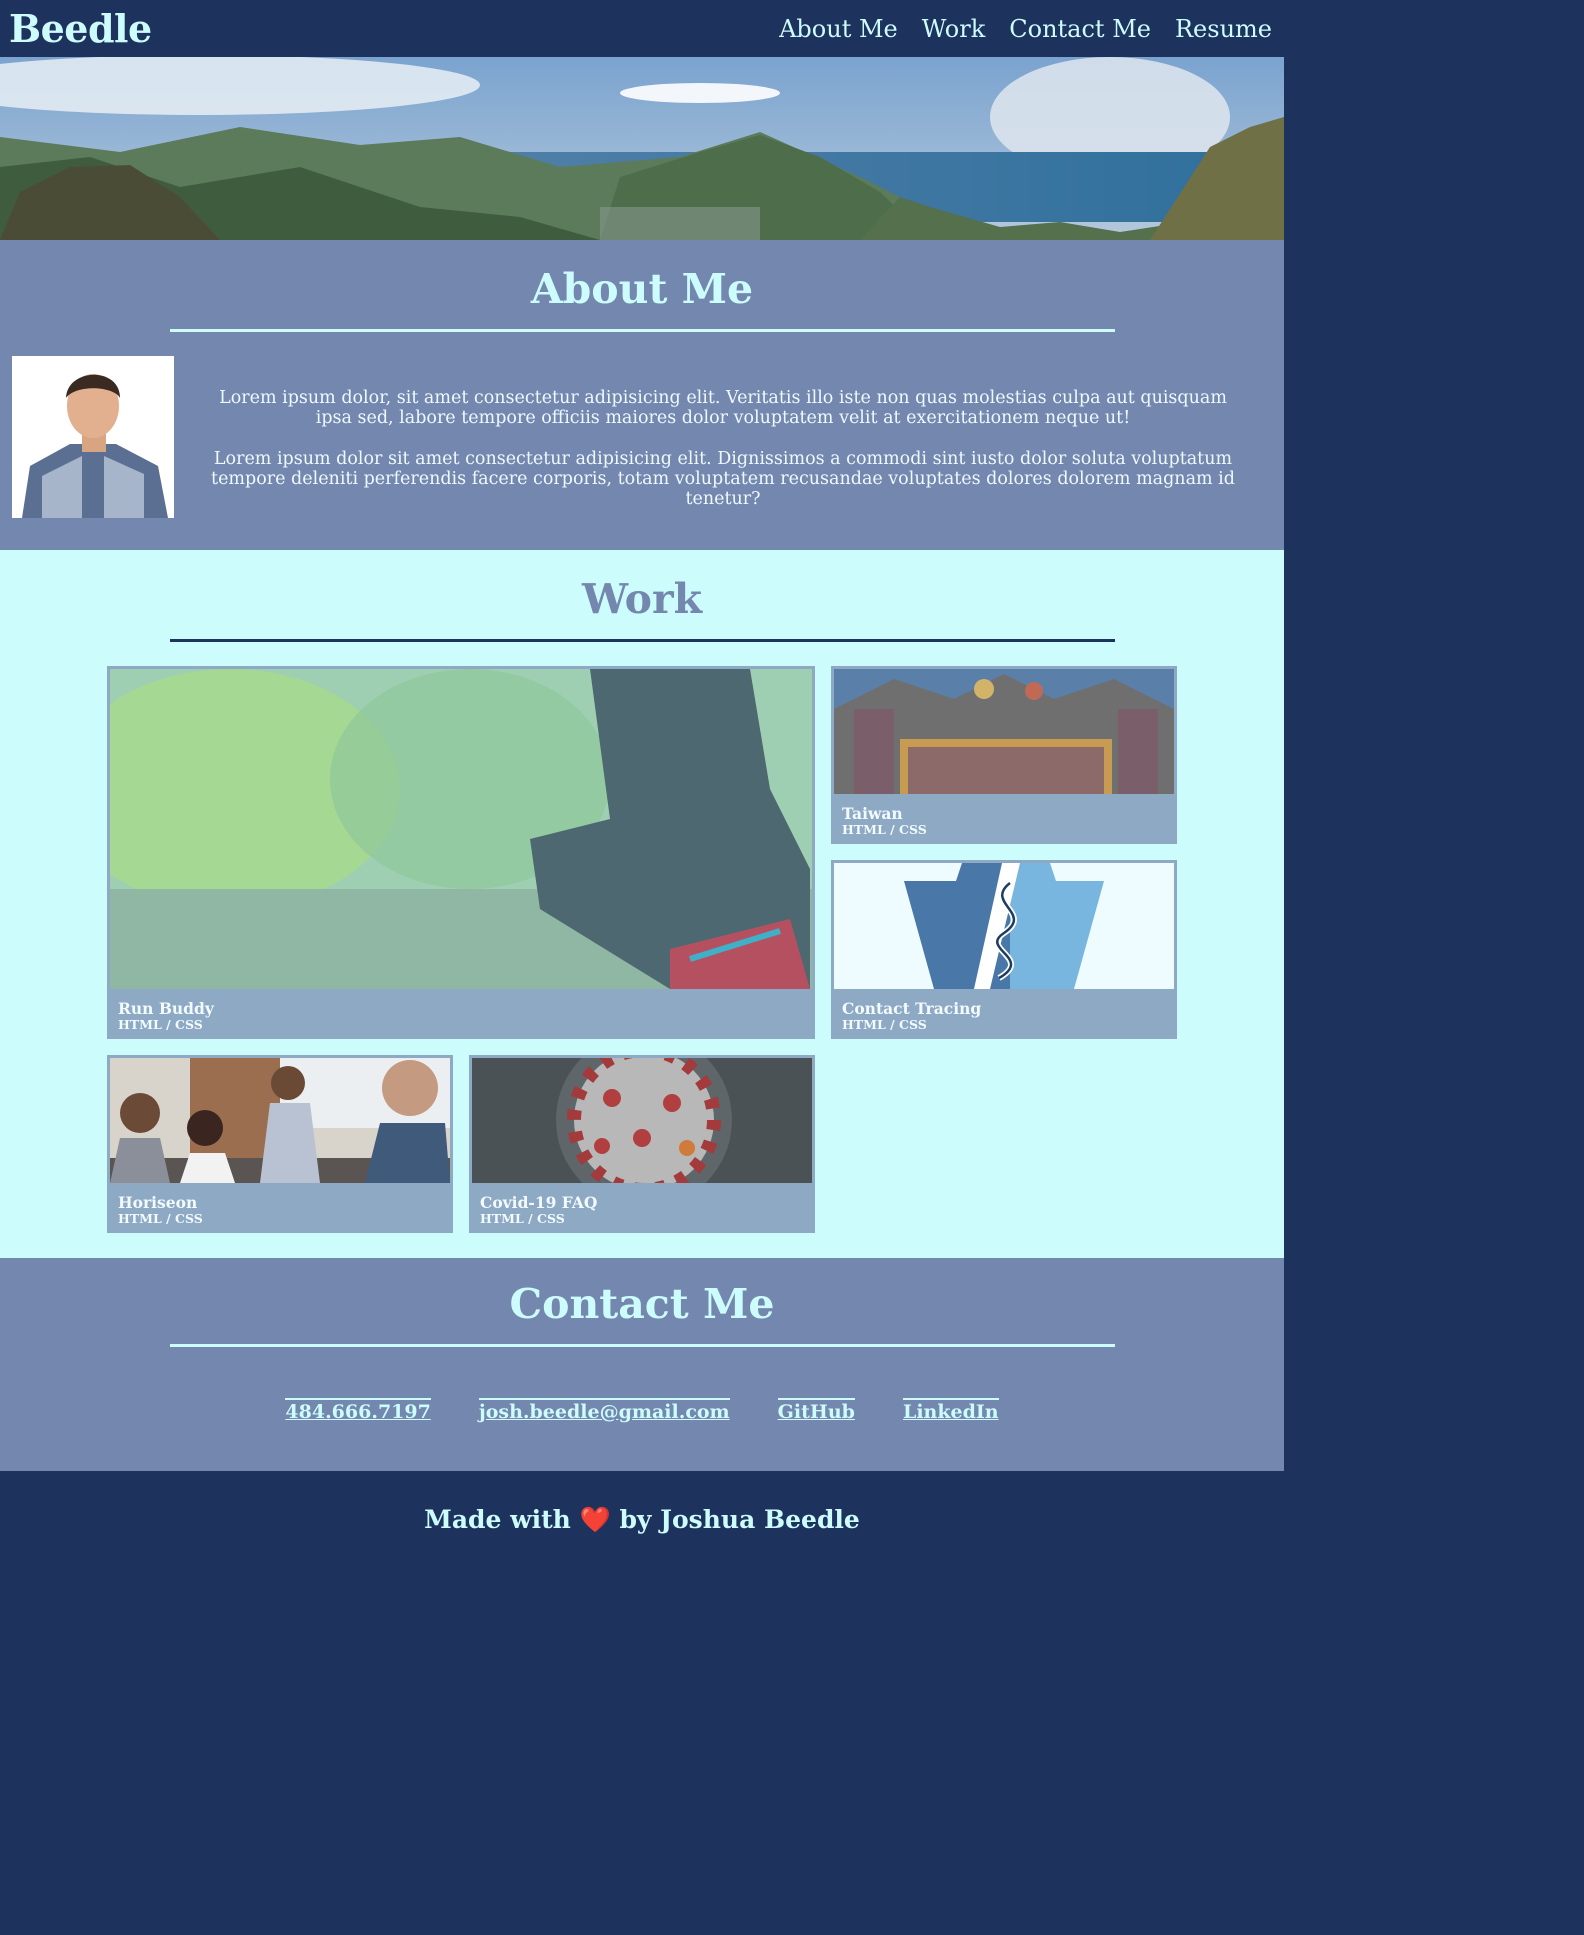  I want to click on horiseon-caption: Horiseon HTML / CSS, so click(160, 1210).